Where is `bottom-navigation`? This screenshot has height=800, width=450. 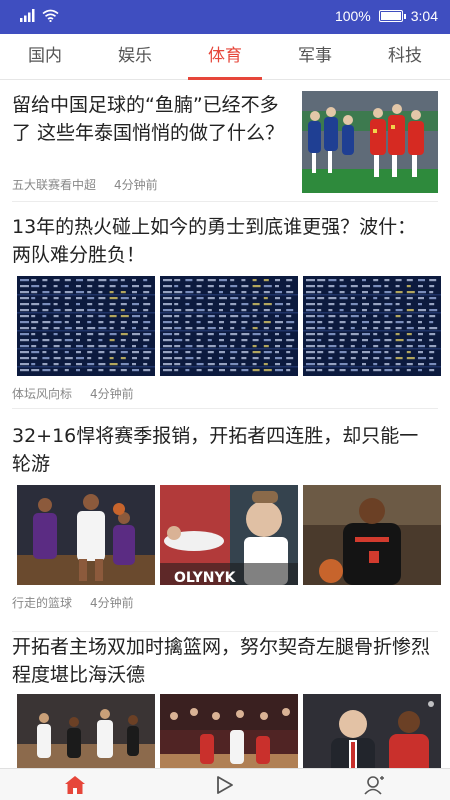 bottom-navigation is located at coordinates (225, 784).